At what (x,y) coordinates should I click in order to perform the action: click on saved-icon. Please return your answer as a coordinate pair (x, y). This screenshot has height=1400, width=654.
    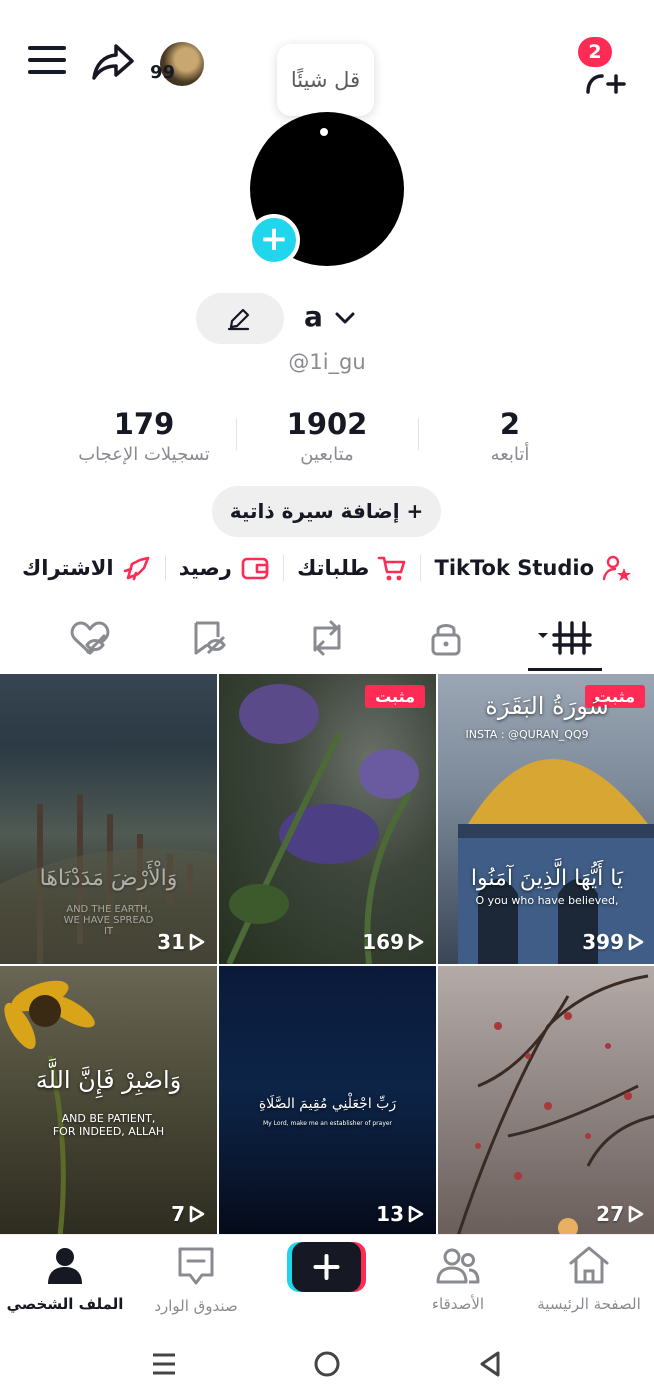
    Looking at the image, I should click on (210, 638).